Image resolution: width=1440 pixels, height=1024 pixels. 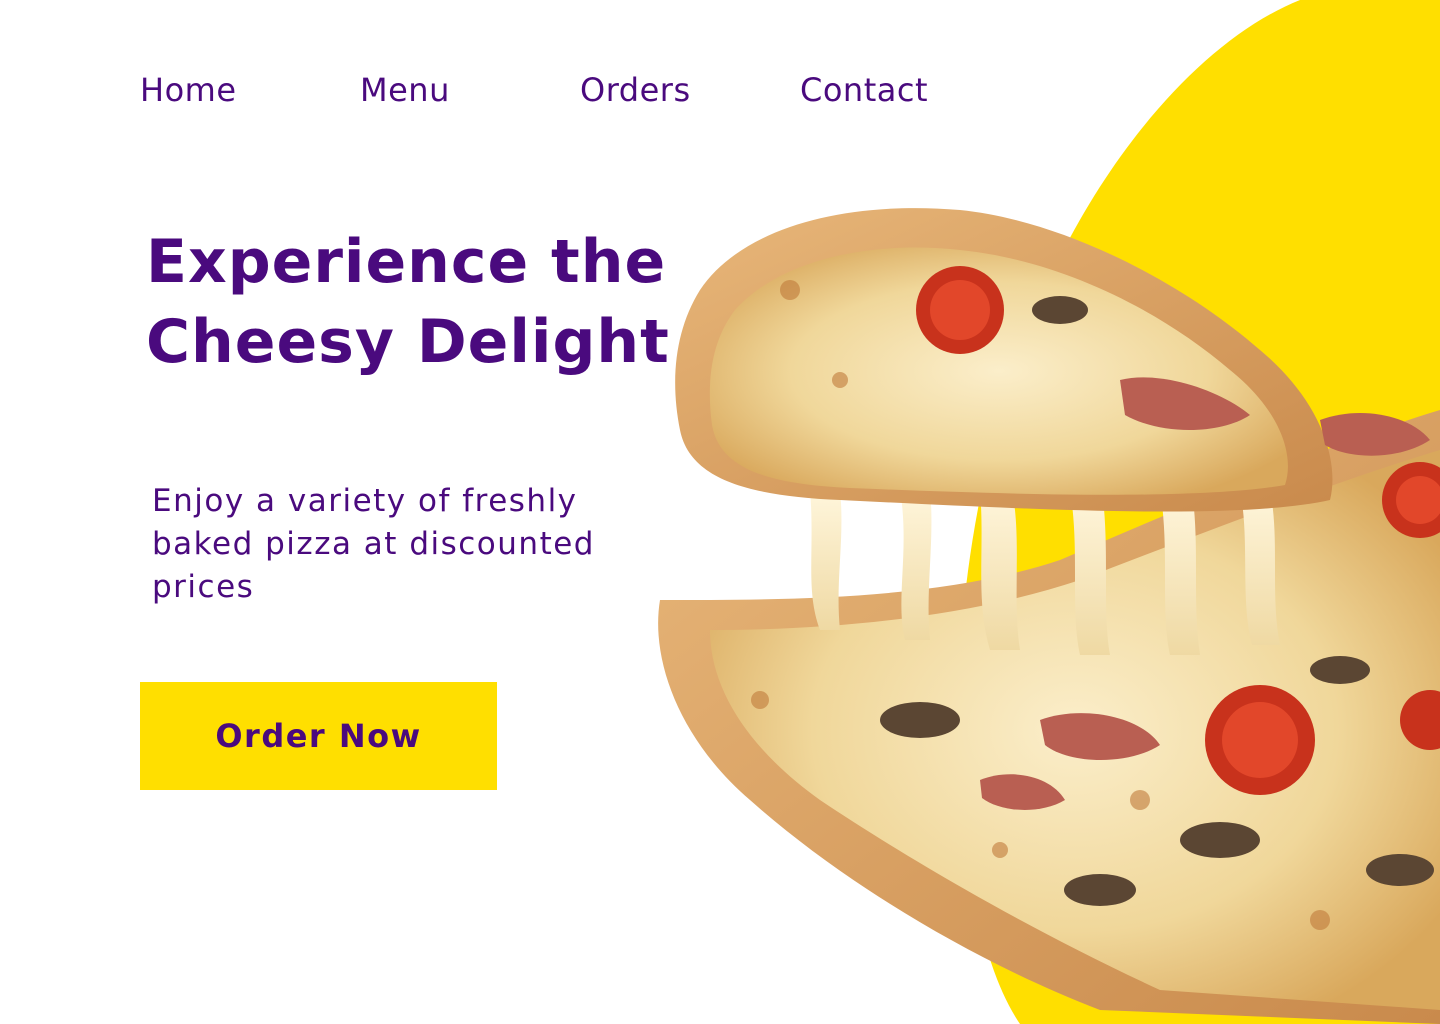 What do you see at coordinates (426, 302) in the screenshot?
I see `hero-title: Experience the Cheesy Delight` at bounding box center [426, 302].